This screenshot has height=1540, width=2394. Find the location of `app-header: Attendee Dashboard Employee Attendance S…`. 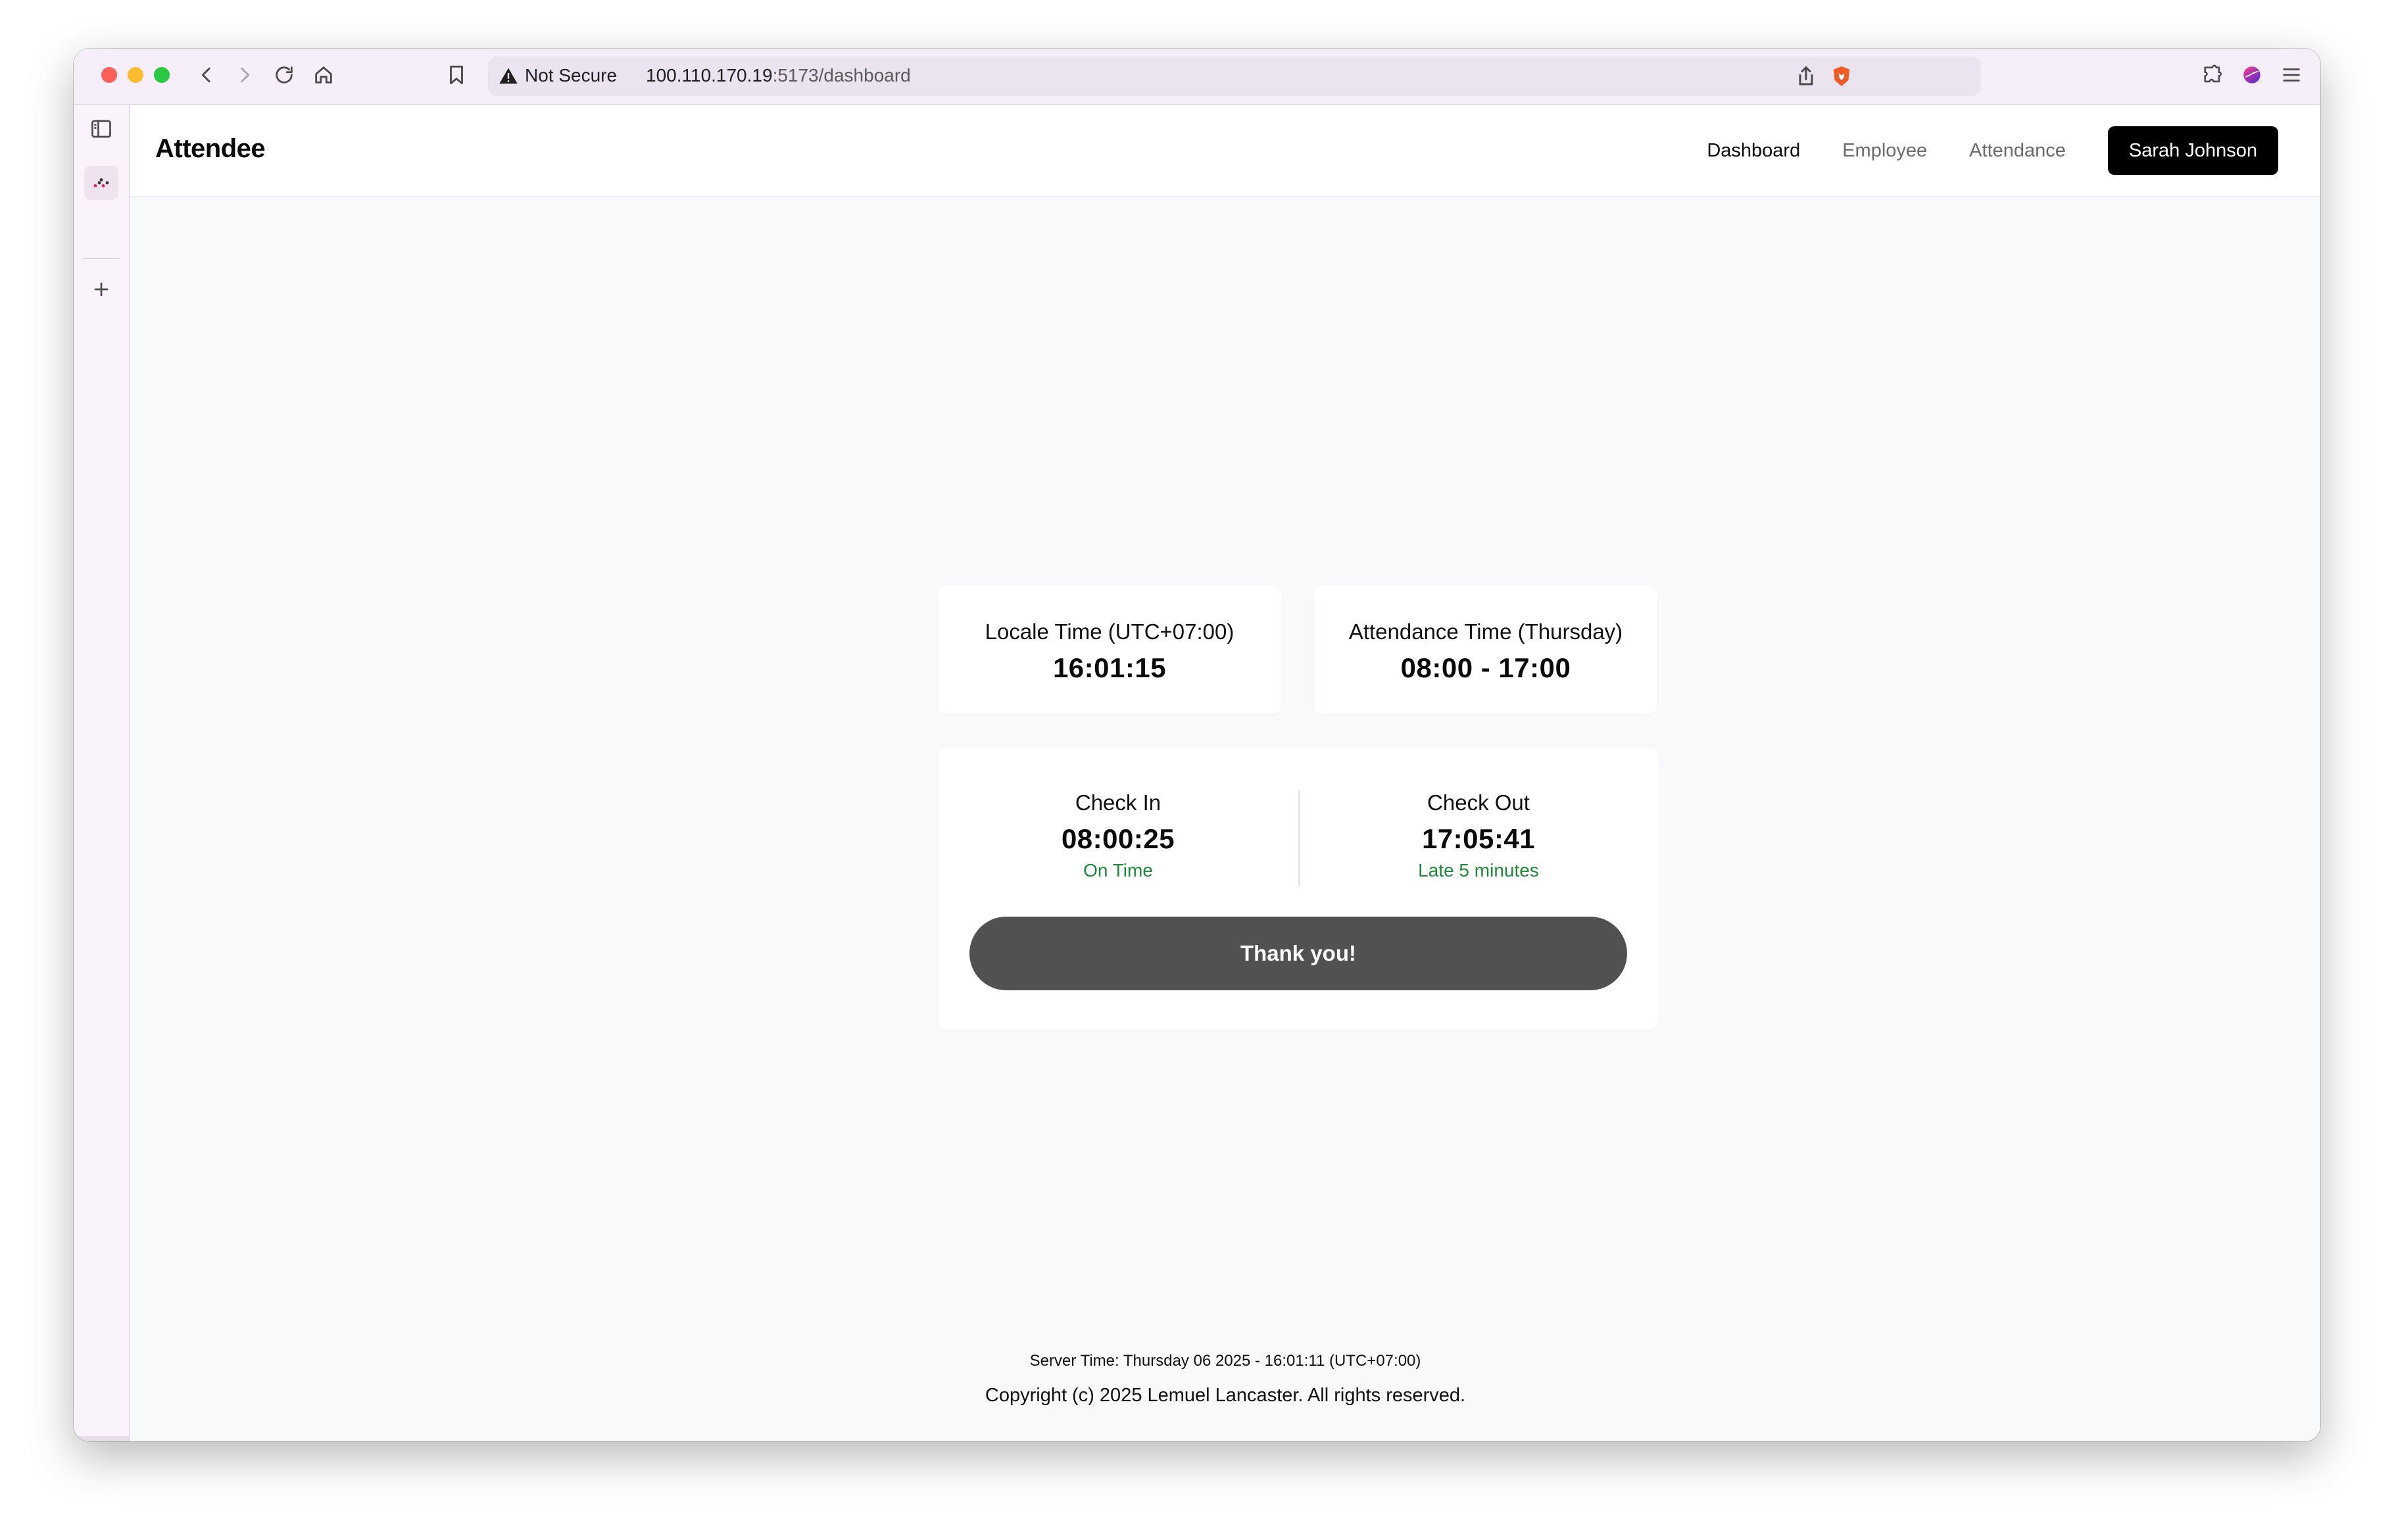

app-header: Attendee Dashboard Employee Attendance S… is located at coordinates (1225, 151).